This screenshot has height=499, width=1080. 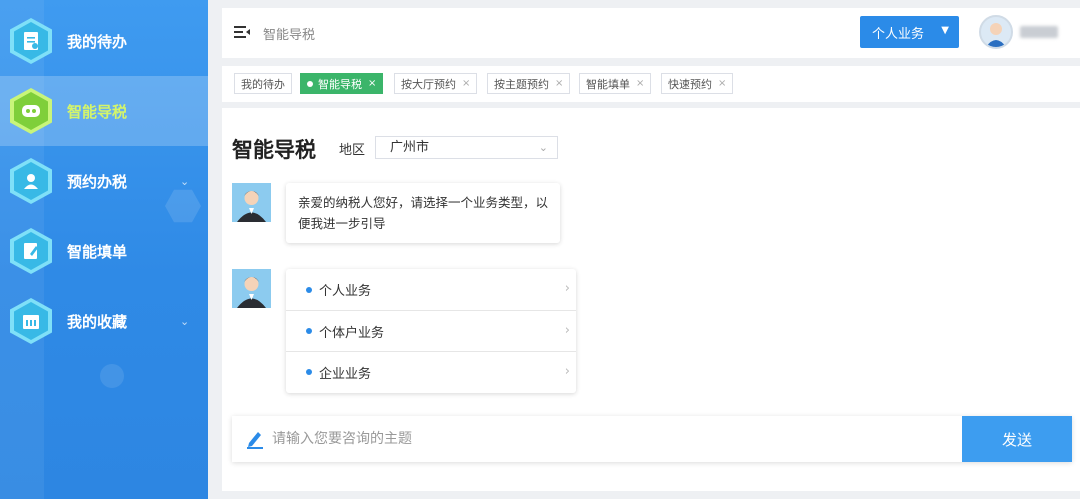 I want to click on tab-label: 我的待办, so click(x=263, y=84).